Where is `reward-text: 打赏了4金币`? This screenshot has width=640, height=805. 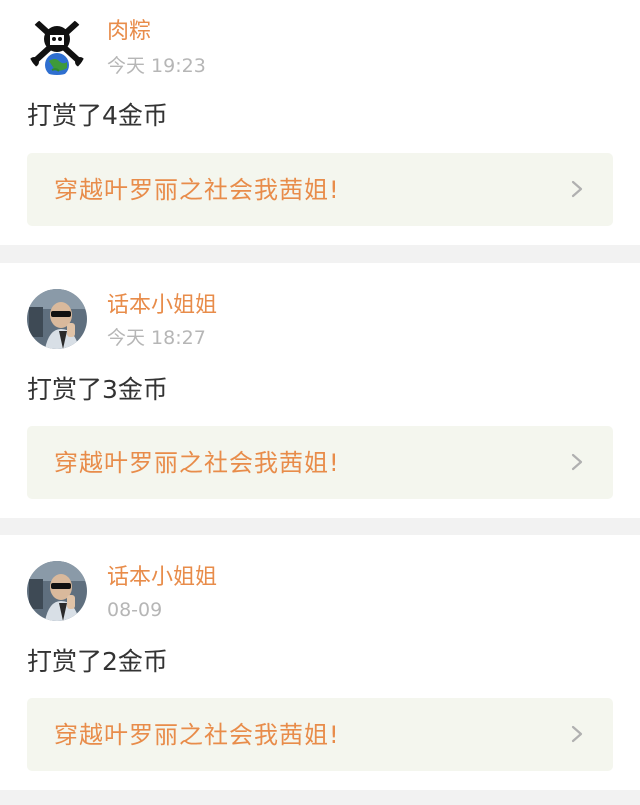
reward-text: 打赏了4金币 is located at coordinates (97, 115).